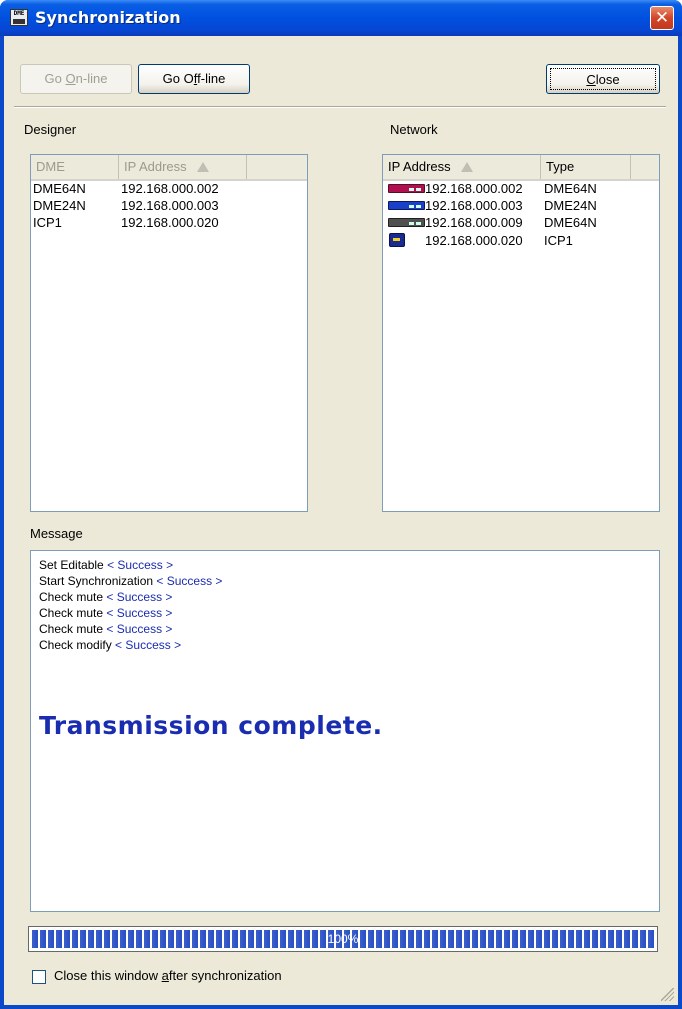 The image size is (682, 1009). I want to click on close-after-sync-label: Close this window after synchronization, so click(168, 975).